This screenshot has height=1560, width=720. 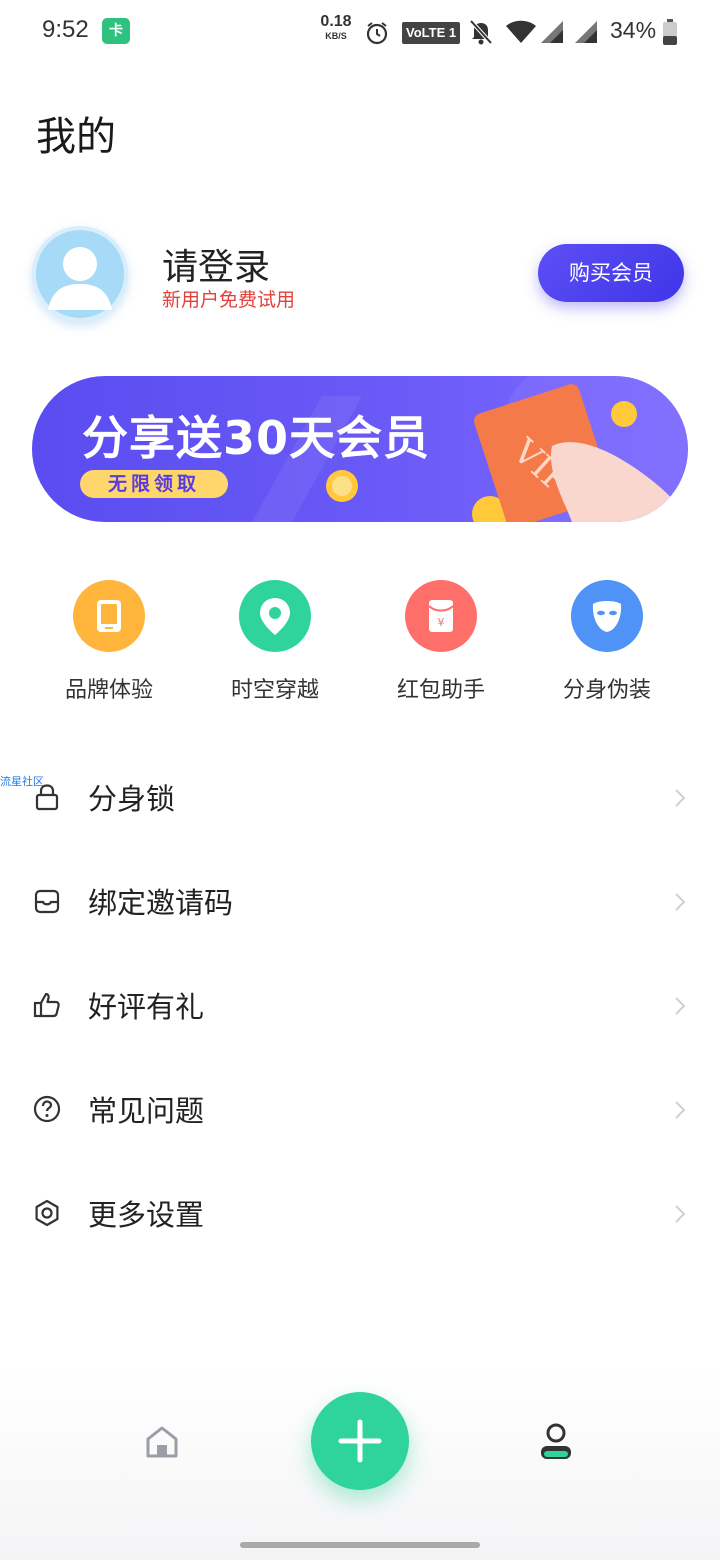 What do you see at coordinates (360, 798) in the screenshot?
I see `menu-item-clone-lock: 分身锁` at bounding box center [360, 798].